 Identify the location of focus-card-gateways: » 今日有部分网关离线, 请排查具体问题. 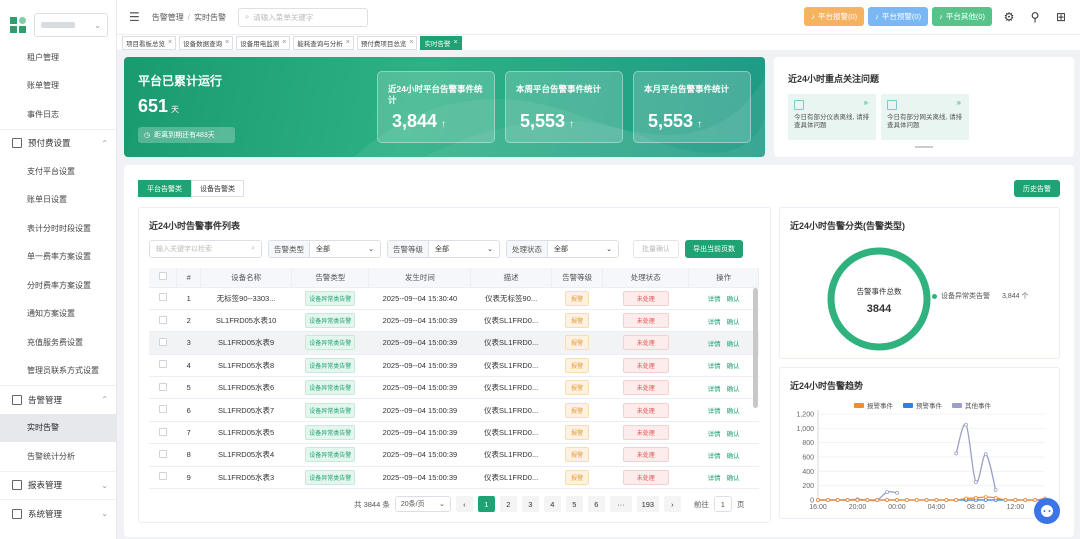
(925, 117).